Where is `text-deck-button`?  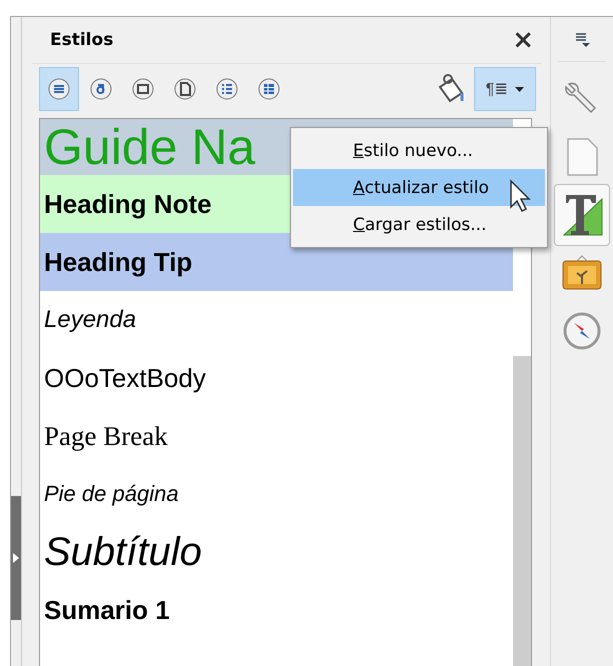
text-deck-button is located at coordinates (582, 215).